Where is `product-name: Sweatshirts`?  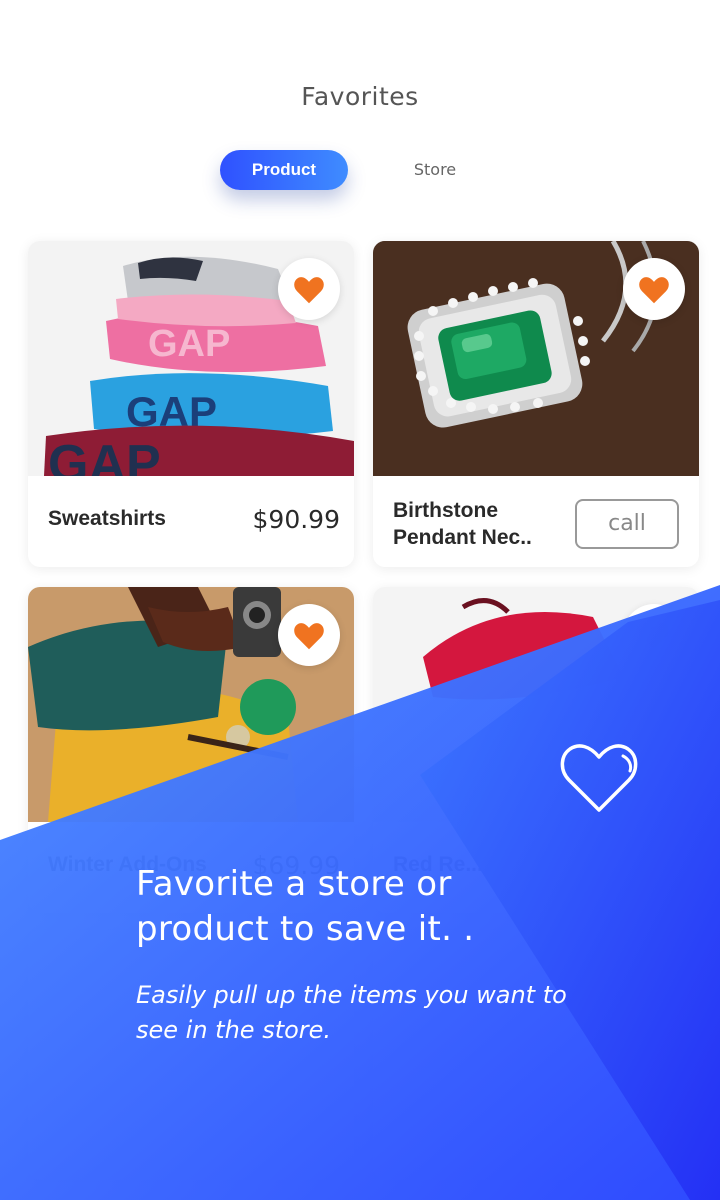
product-name: Sweatshirts is located at coordinates (107, 518).